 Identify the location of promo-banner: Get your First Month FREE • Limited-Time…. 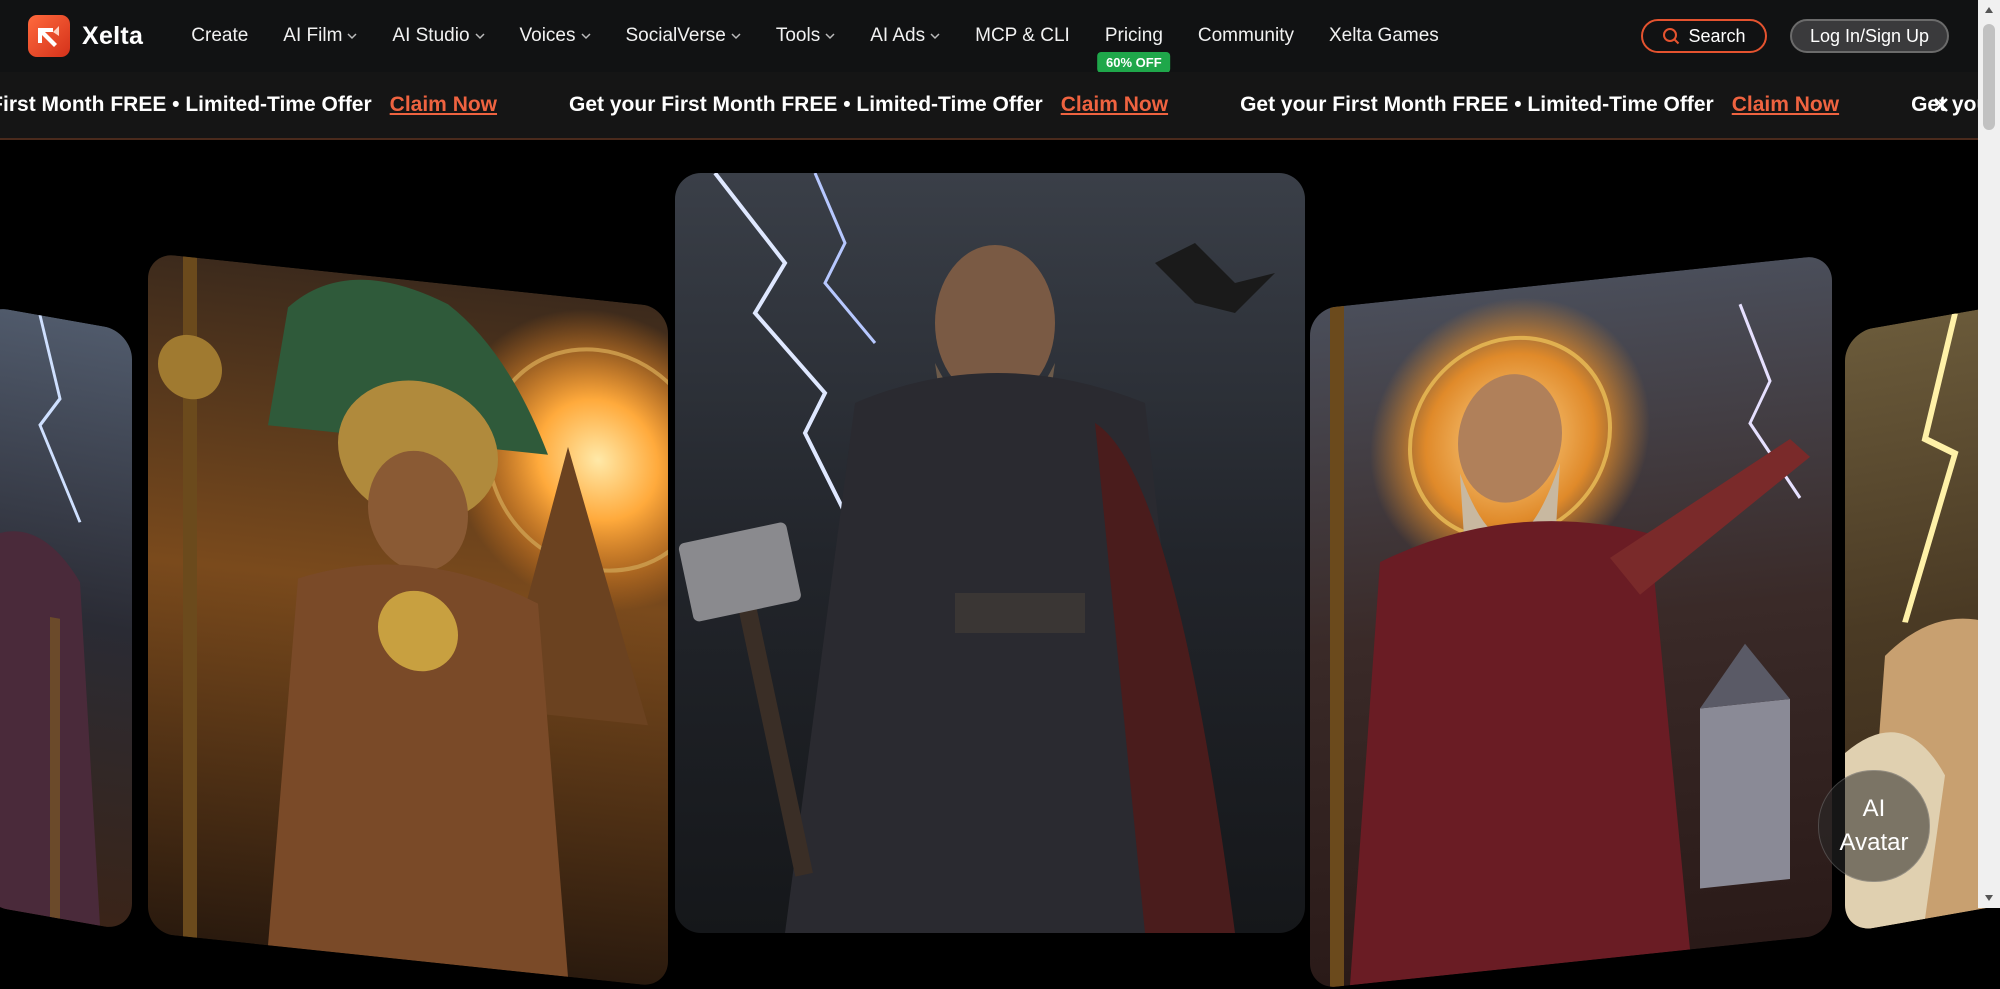
(989, 106).